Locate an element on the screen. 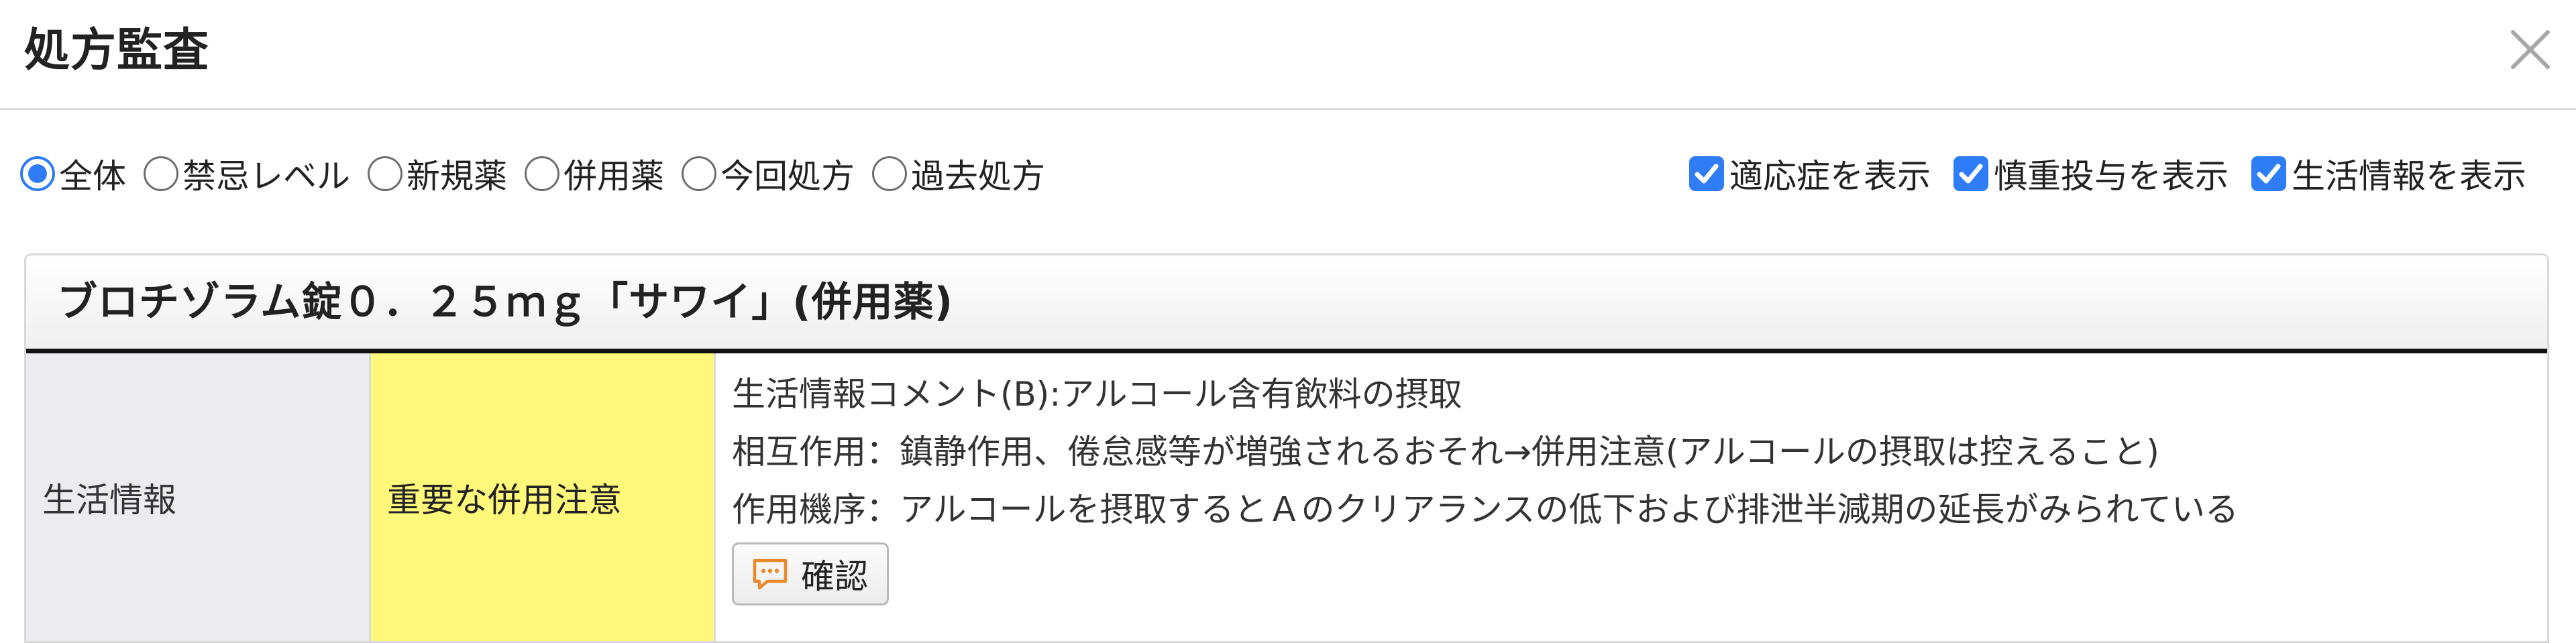 The height and width of the screenshot is (643, 2576). detail-line: 生活情報コメント(B):アルコール含有飲料の摂取 is located at coordinates (1097, 394).